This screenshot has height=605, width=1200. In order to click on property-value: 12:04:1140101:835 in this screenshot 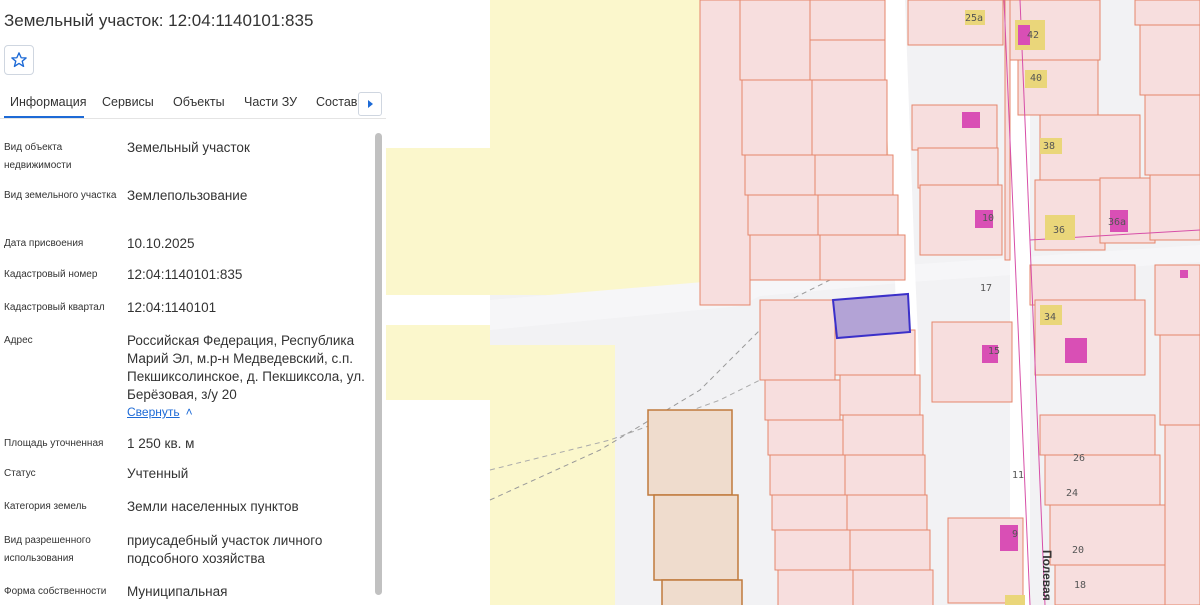, I will do `click(185, 274)`.